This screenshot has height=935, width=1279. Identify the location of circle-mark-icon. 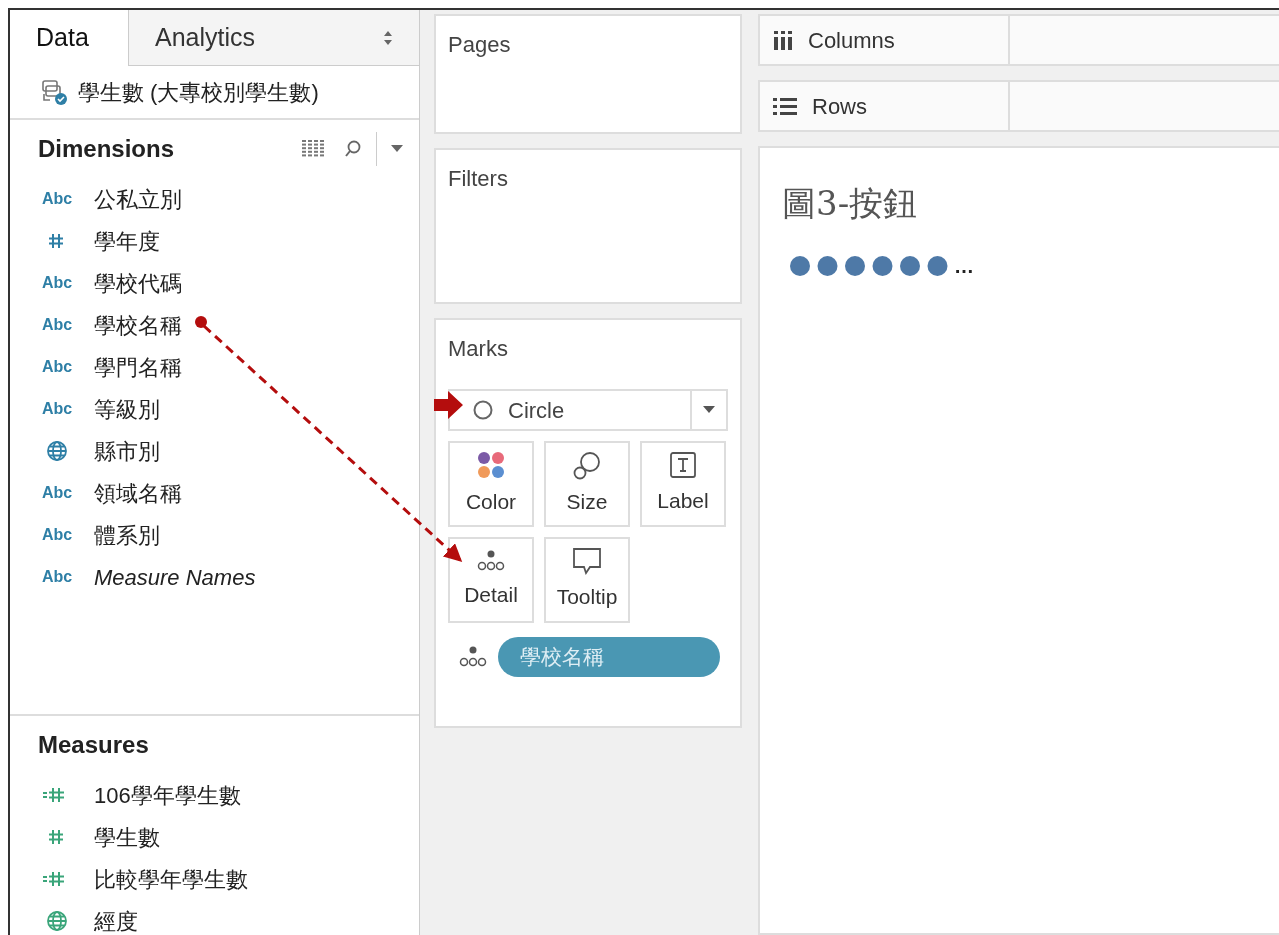
(483, 410).